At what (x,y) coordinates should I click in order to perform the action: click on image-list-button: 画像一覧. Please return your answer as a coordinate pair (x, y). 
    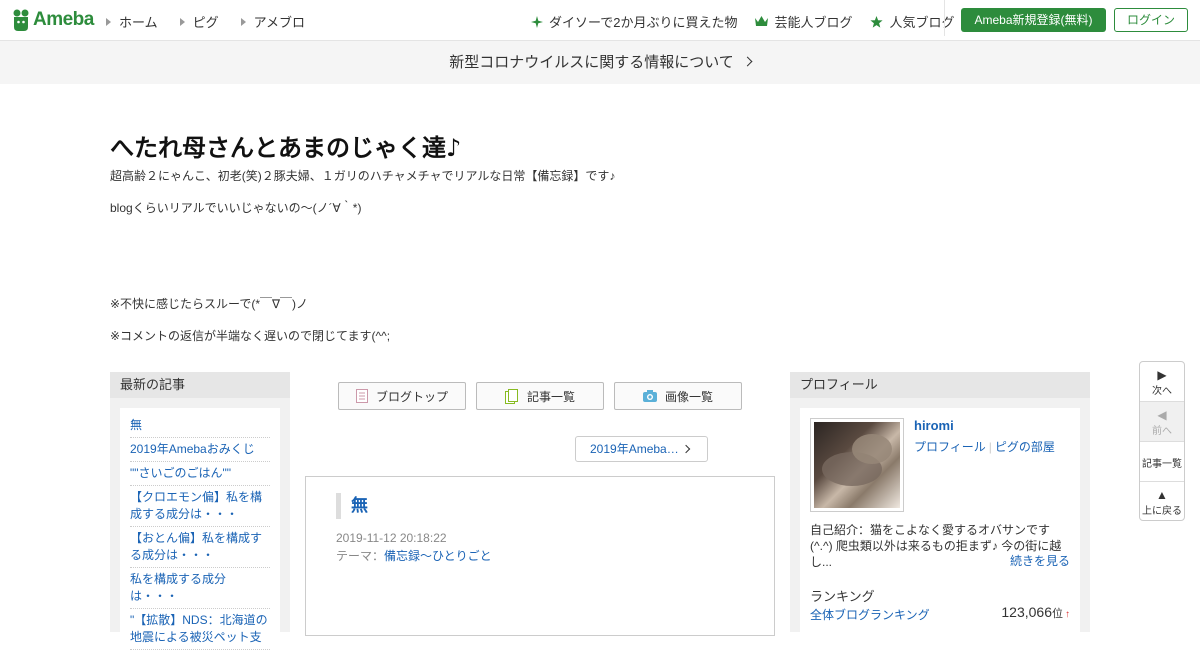
    Looking at the image, I should click on (678, 396).